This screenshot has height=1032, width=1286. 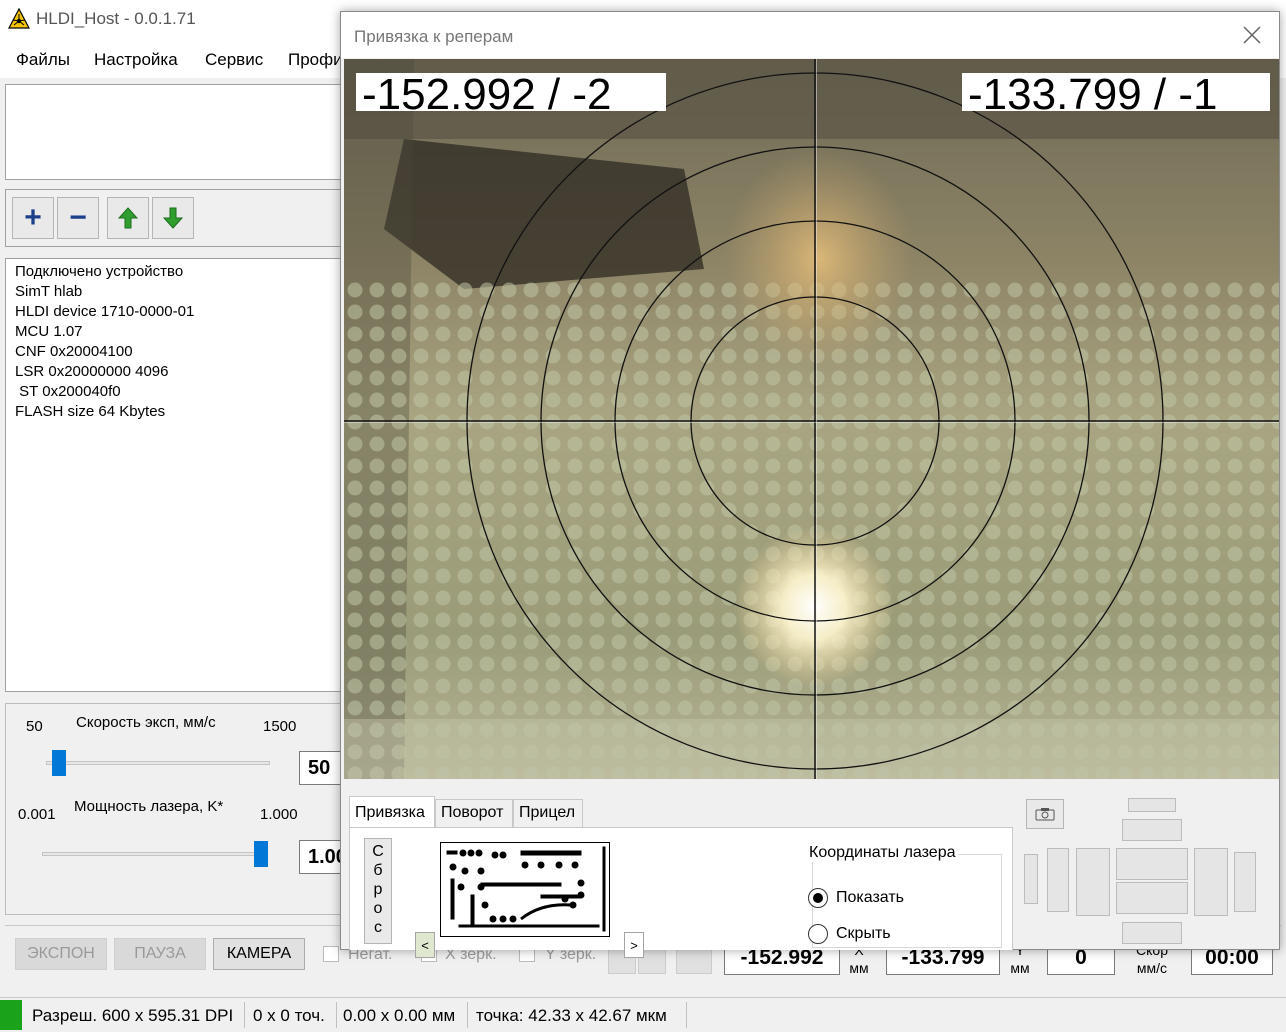 What do you see at coordinates (259, 954) in the screenshot?
I see `camera-button: КАМЕРА` at bounding box center [259, 954].